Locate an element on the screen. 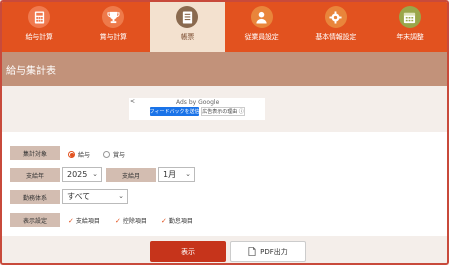 The image size is (449, 265). month-label: 支給月 is located at coordinates (131, 175).